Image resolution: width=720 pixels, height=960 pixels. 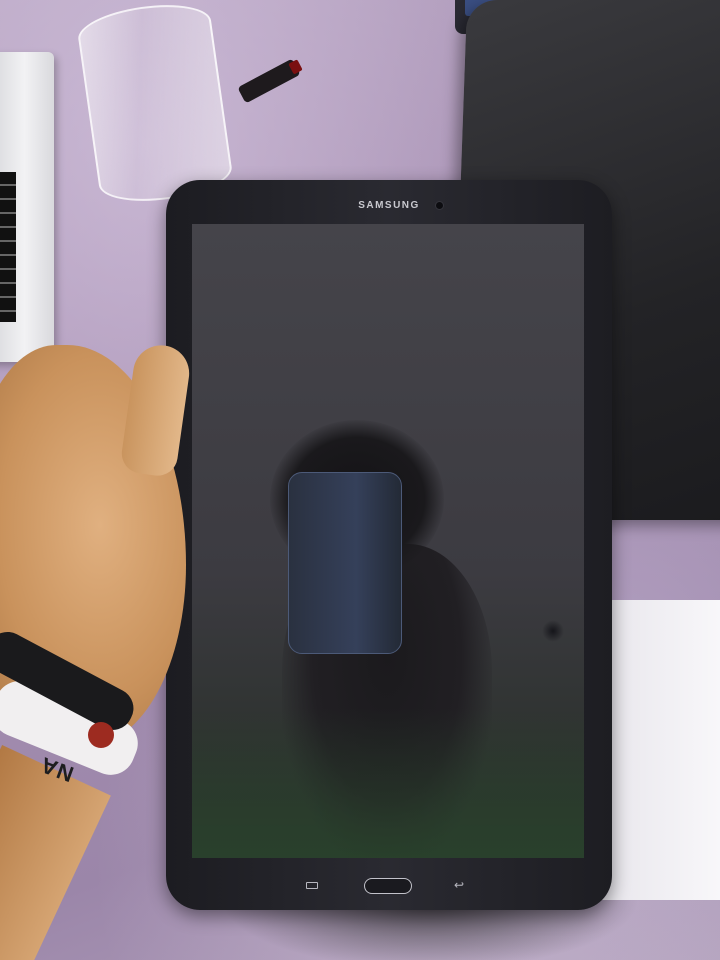 What do you see at coordinates (660, 750) in the screenshot?
I see `white-box` at bounding box center [660, 750].